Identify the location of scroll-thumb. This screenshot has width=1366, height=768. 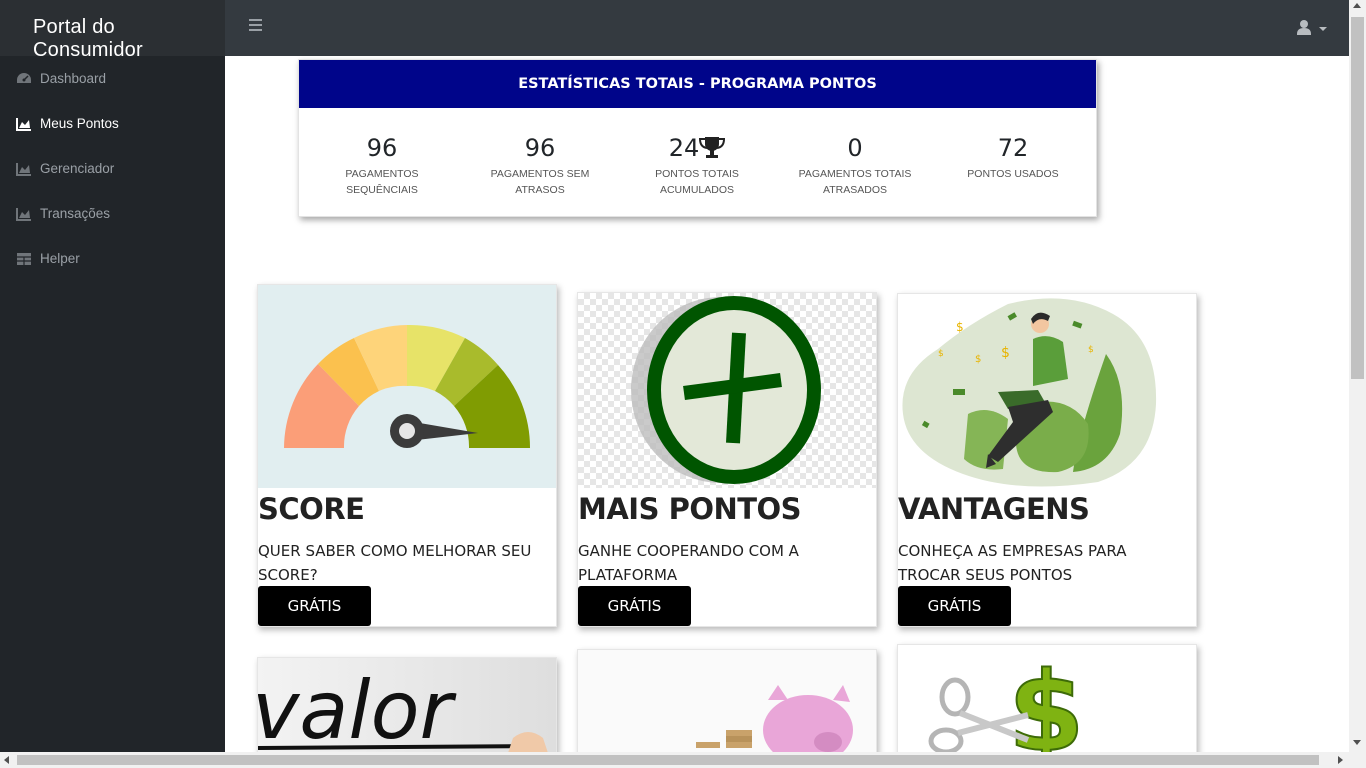
(1357, 198).